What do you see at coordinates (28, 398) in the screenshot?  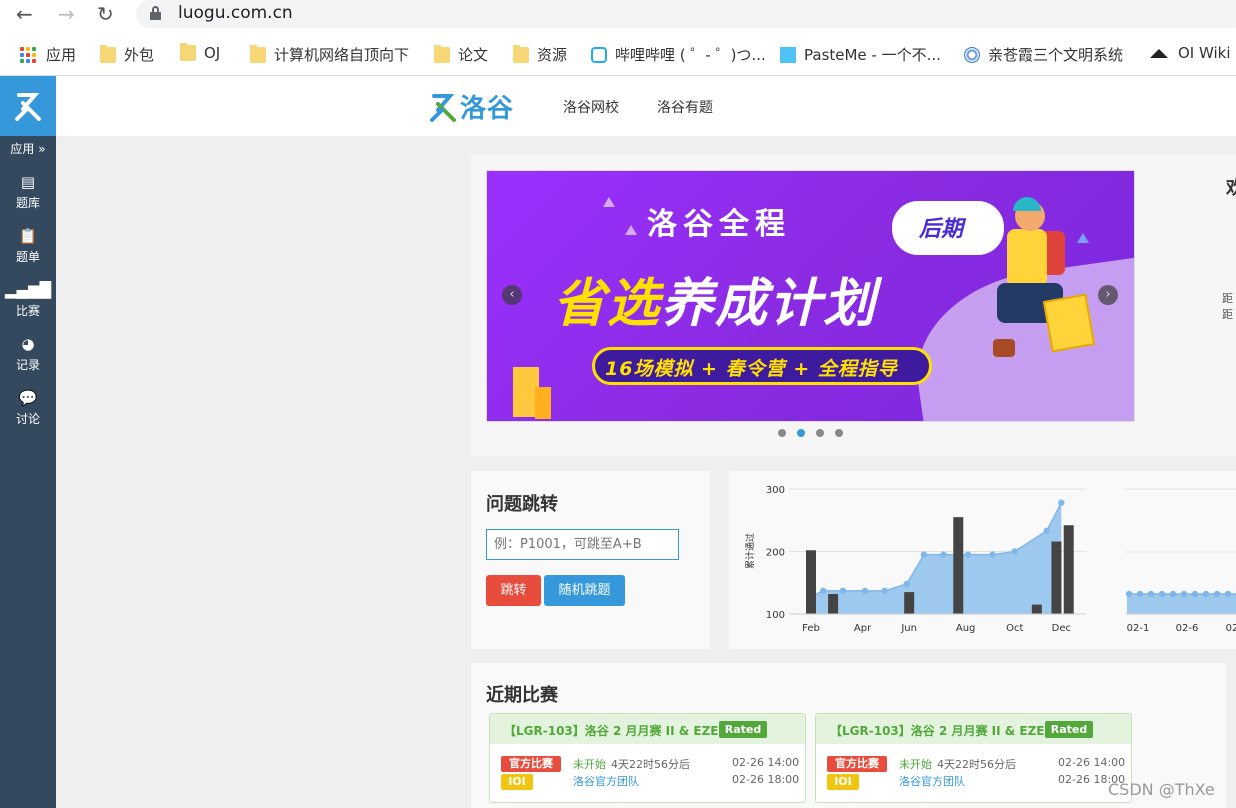 I see `comments-icon: 💬` at bounding box center [28, 398].